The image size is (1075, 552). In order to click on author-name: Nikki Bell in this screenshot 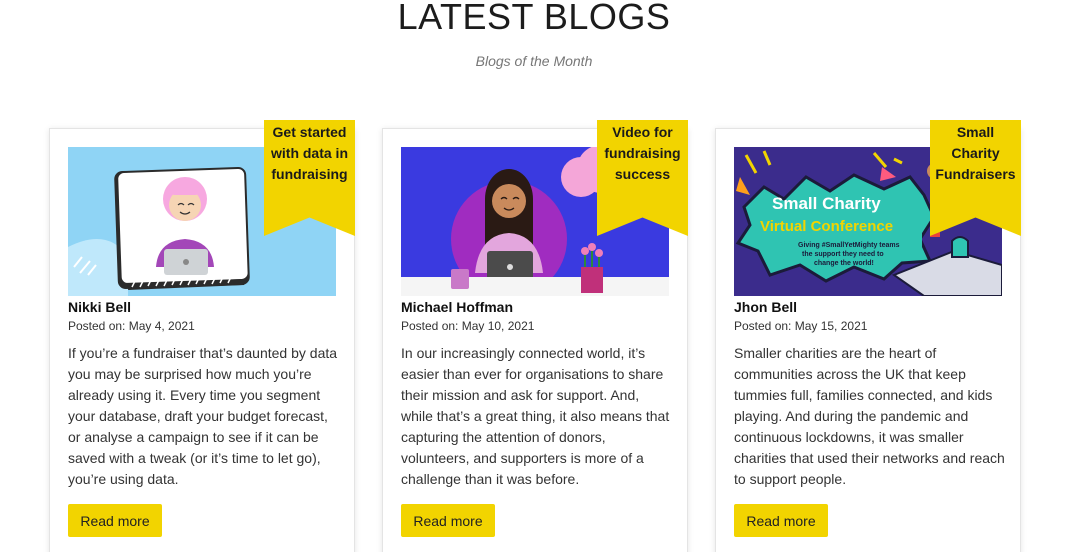, I will do `click(100, 307)`.